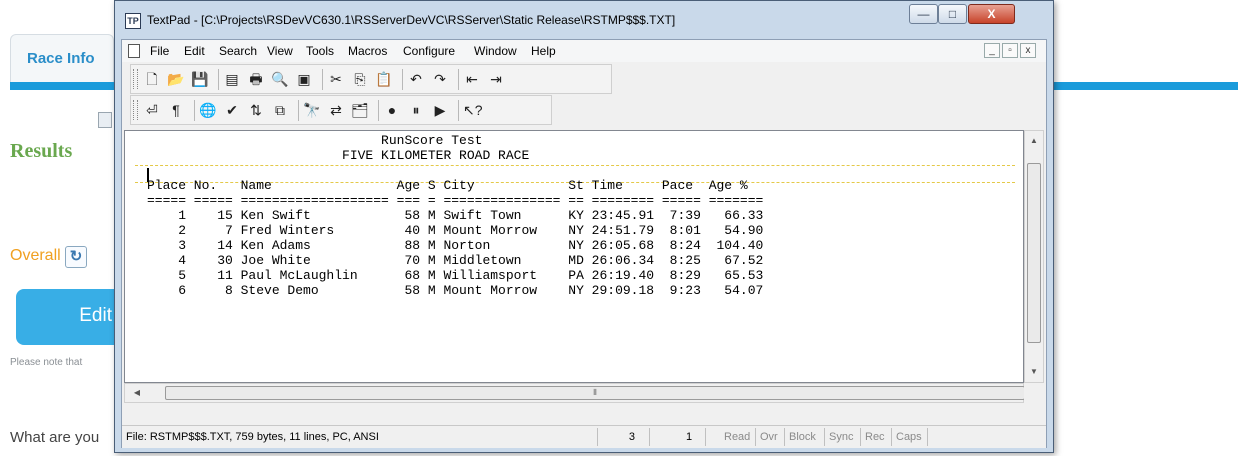  What do you see at coordinates (320, 51) in the screenshot?
I see `menu-tools: Tools` at bounding box center [320, 51].